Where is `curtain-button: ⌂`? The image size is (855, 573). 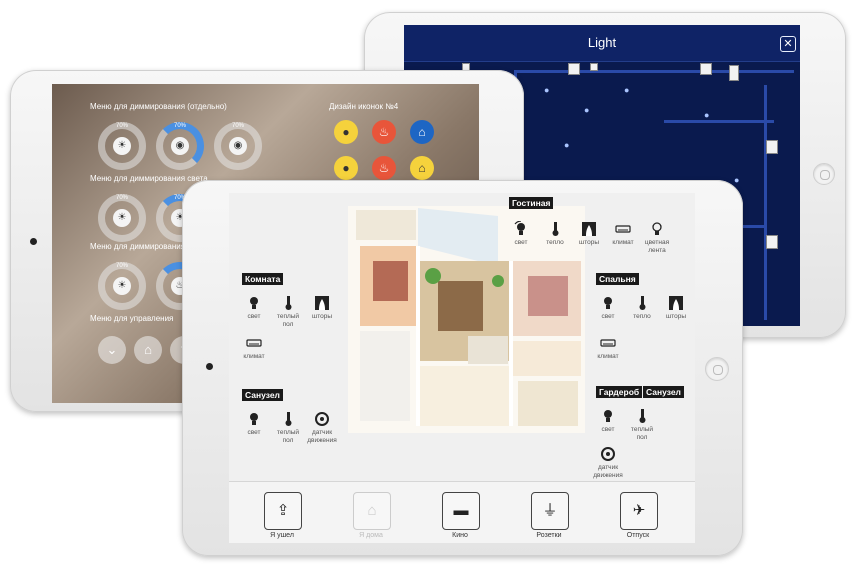 curtain-button: ⌂ is located at coordinates (148, 350).